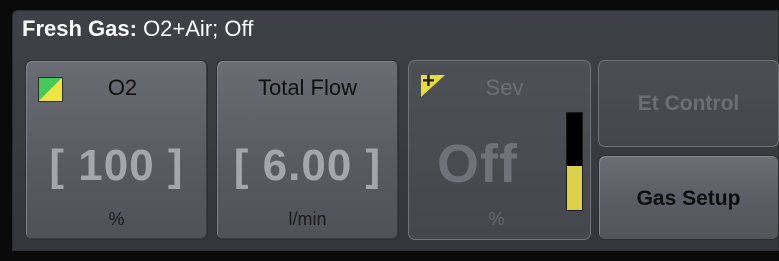  I want to click on sev-level-bar, so click(574, 161).